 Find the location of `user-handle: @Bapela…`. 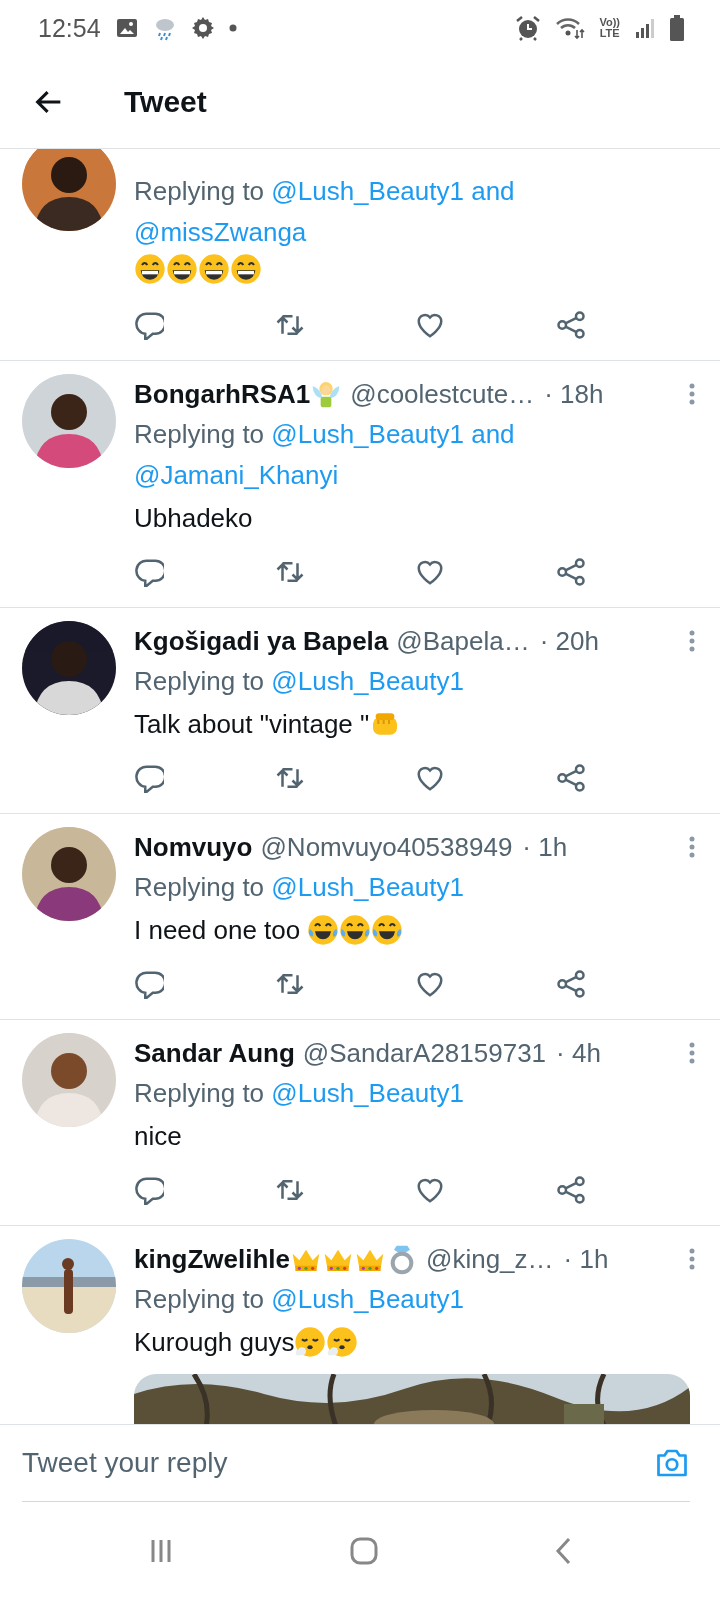

user-handle: @Bapela… is located at coordinates (463, 641).